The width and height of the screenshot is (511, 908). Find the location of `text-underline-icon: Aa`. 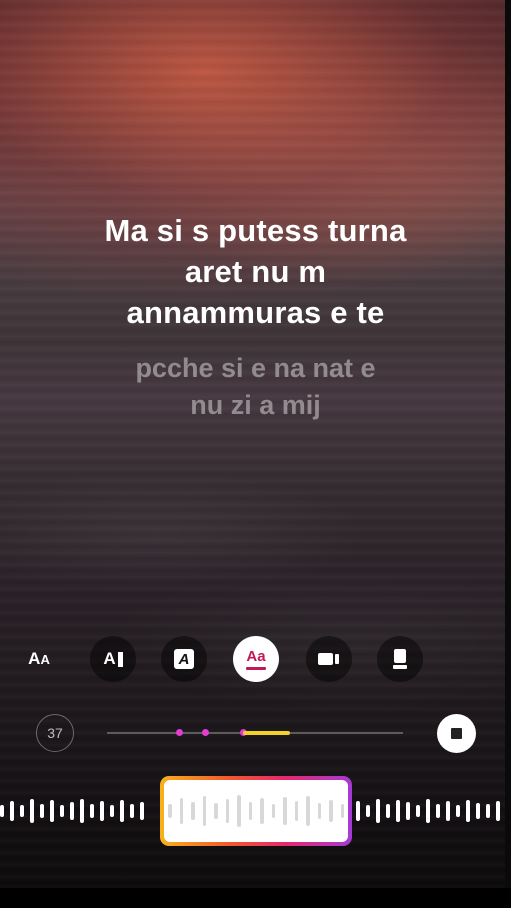

text-underline-icon: Aa is located at coordinates (256, 659).